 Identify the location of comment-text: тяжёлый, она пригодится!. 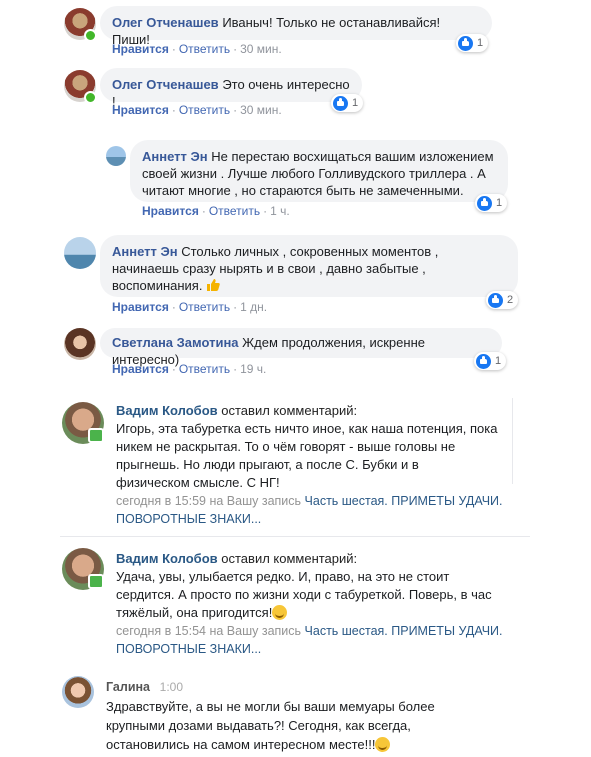
(194, 612).